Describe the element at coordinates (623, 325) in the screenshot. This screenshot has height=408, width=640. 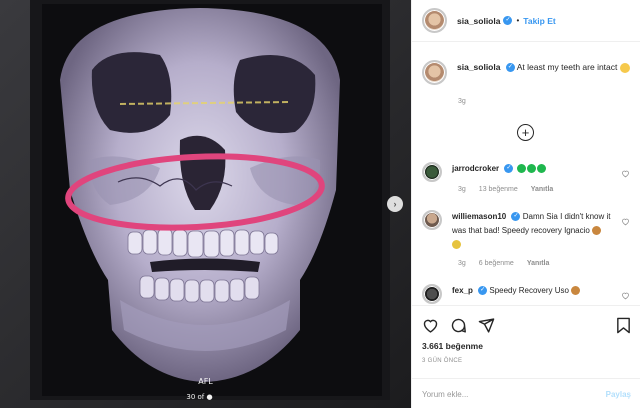
I see `bookmark-icon` at that location.